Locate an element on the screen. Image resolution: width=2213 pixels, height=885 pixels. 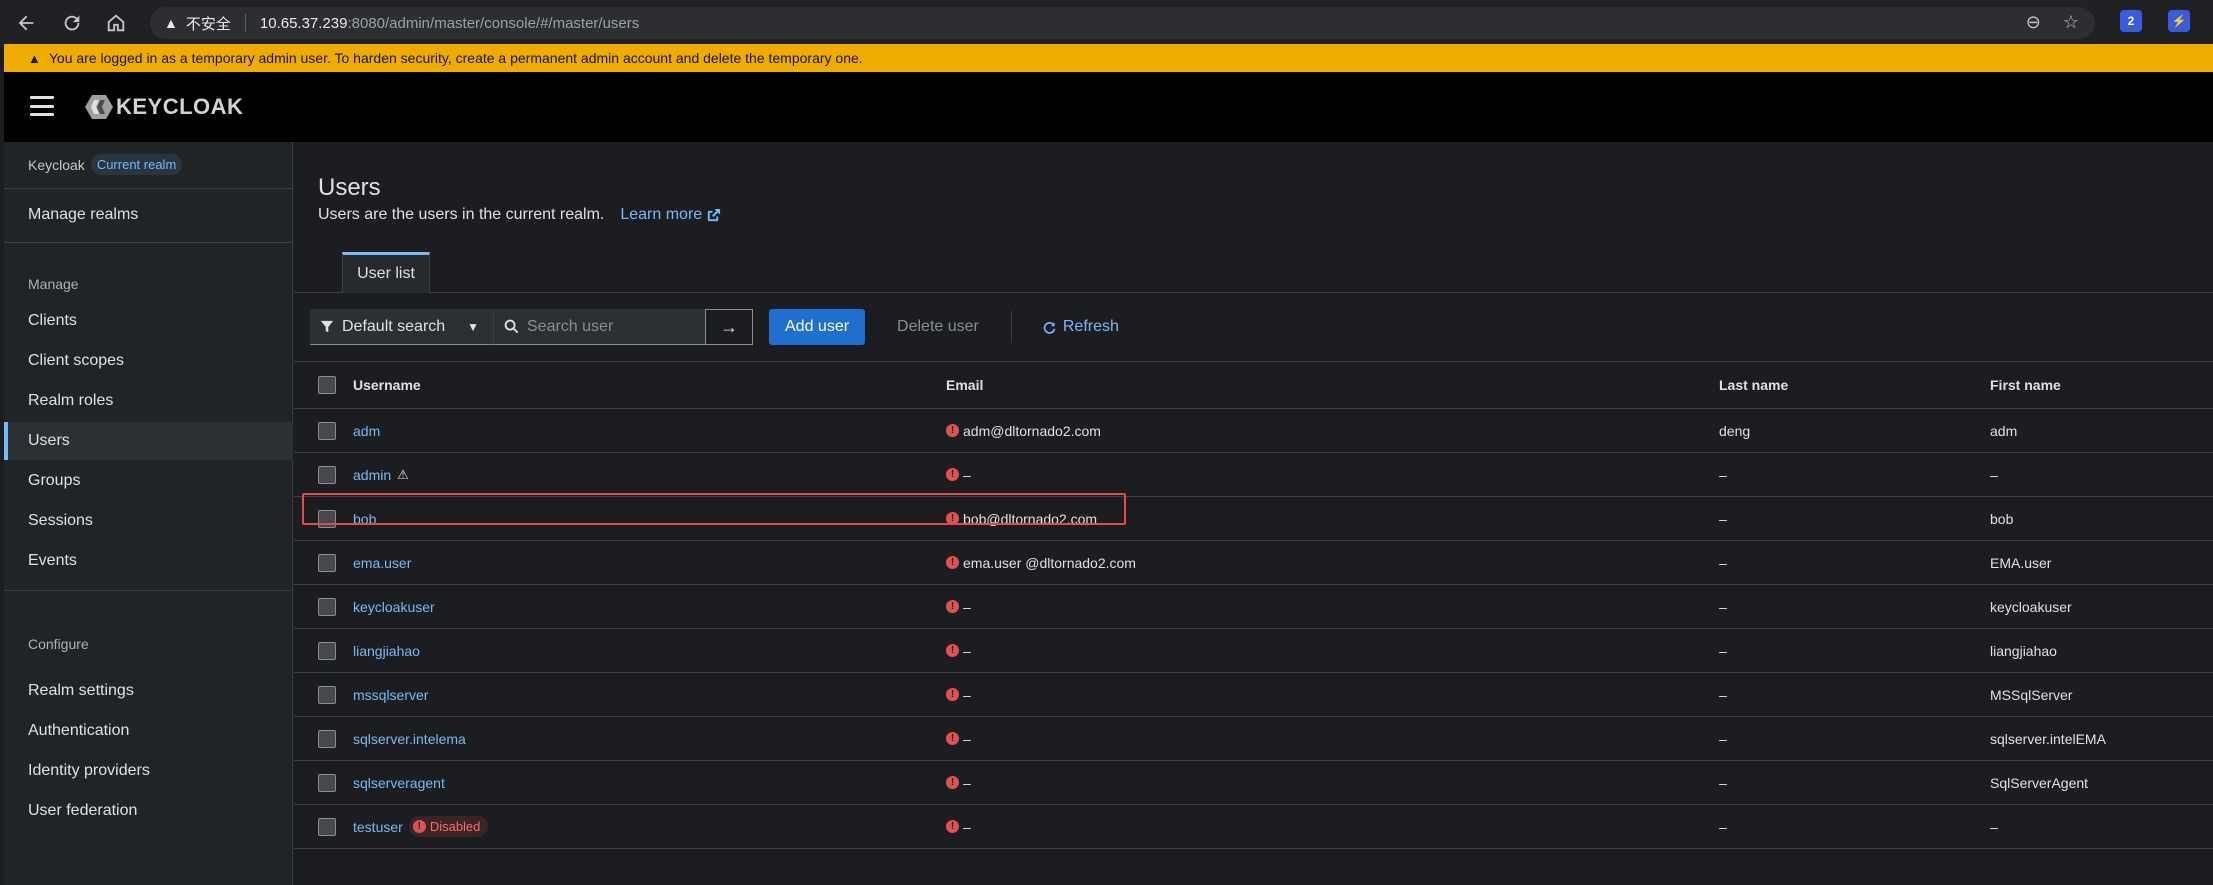
email-cell: adm@dltornado2.com is located at coordinates (1032, 430).